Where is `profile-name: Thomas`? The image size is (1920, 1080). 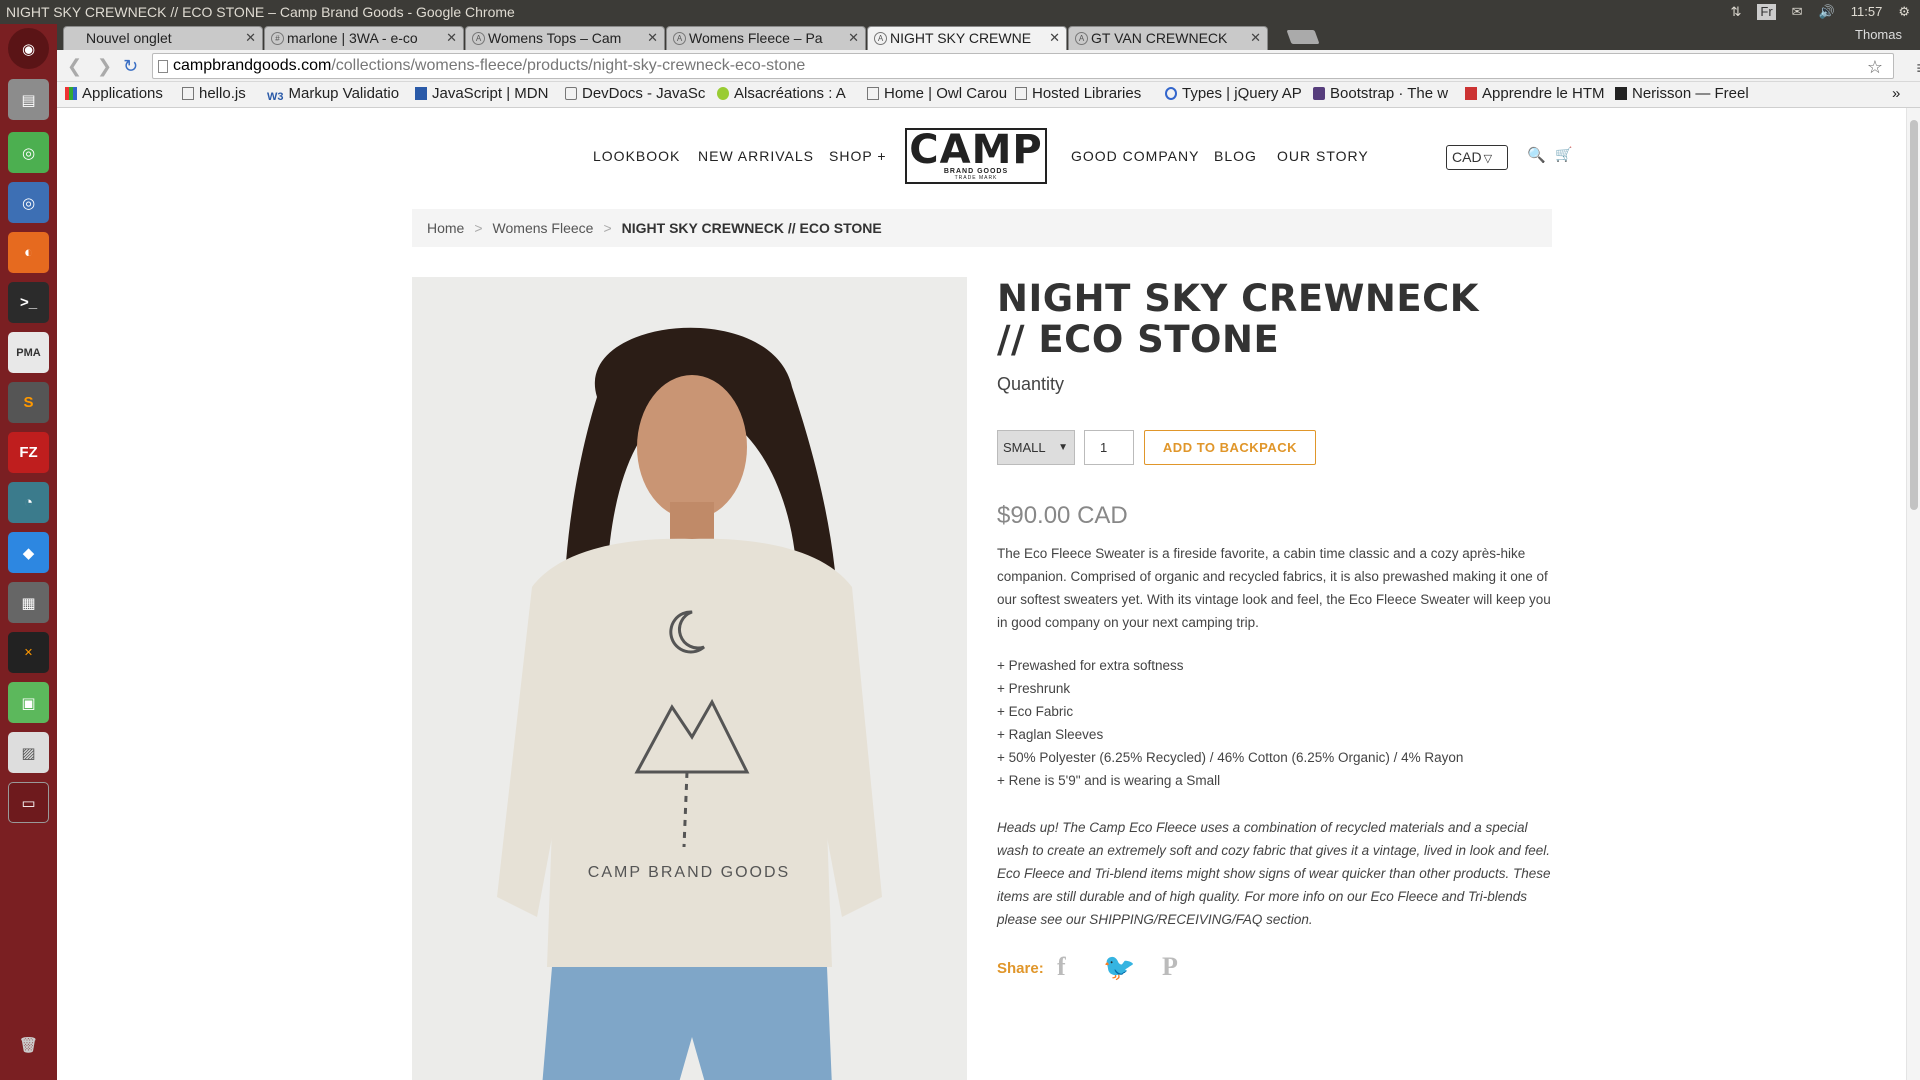
profile-name: Thomas is located at coordinates (1878, 34).